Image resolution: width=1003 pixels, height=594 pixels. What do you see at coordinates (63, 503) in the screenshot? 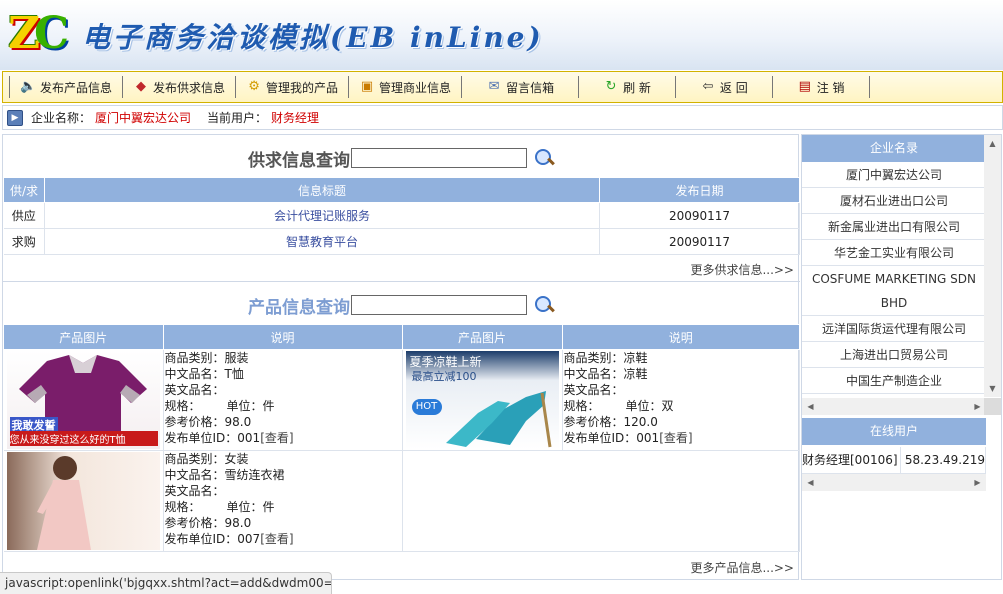
I see `dress-image` at bounding box center [63, 503].